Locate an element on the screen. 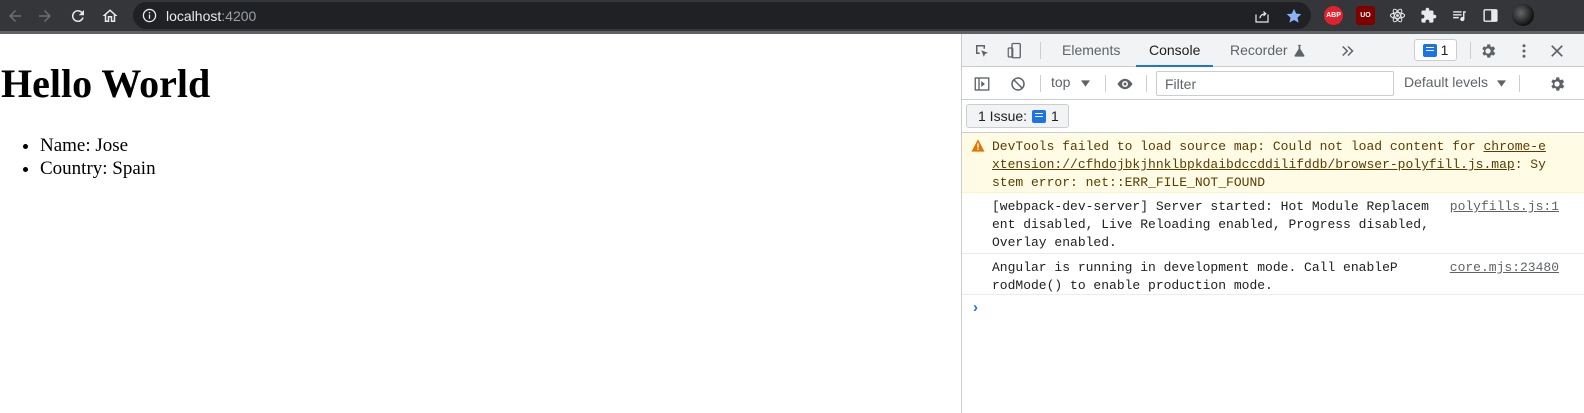  share-icon is located at coordinates (1262, 16).